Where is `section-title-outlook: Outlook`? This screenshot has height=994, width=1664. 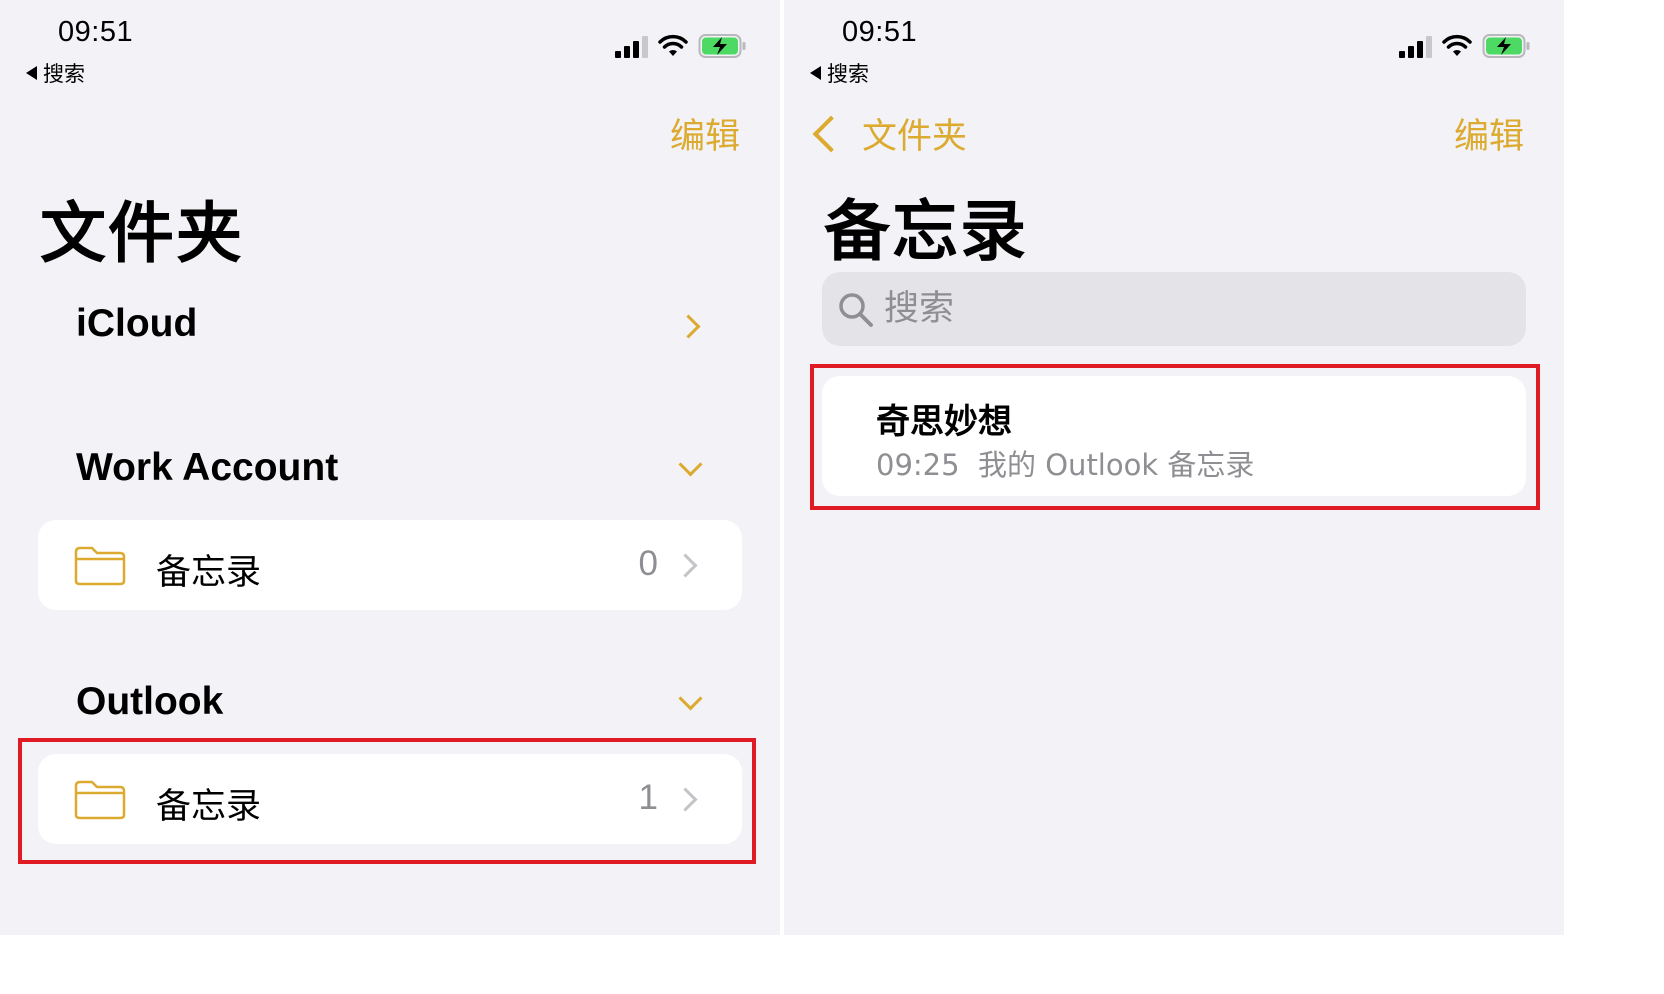 section-title-outlook: Outlook is located at coordinates (149, 702).